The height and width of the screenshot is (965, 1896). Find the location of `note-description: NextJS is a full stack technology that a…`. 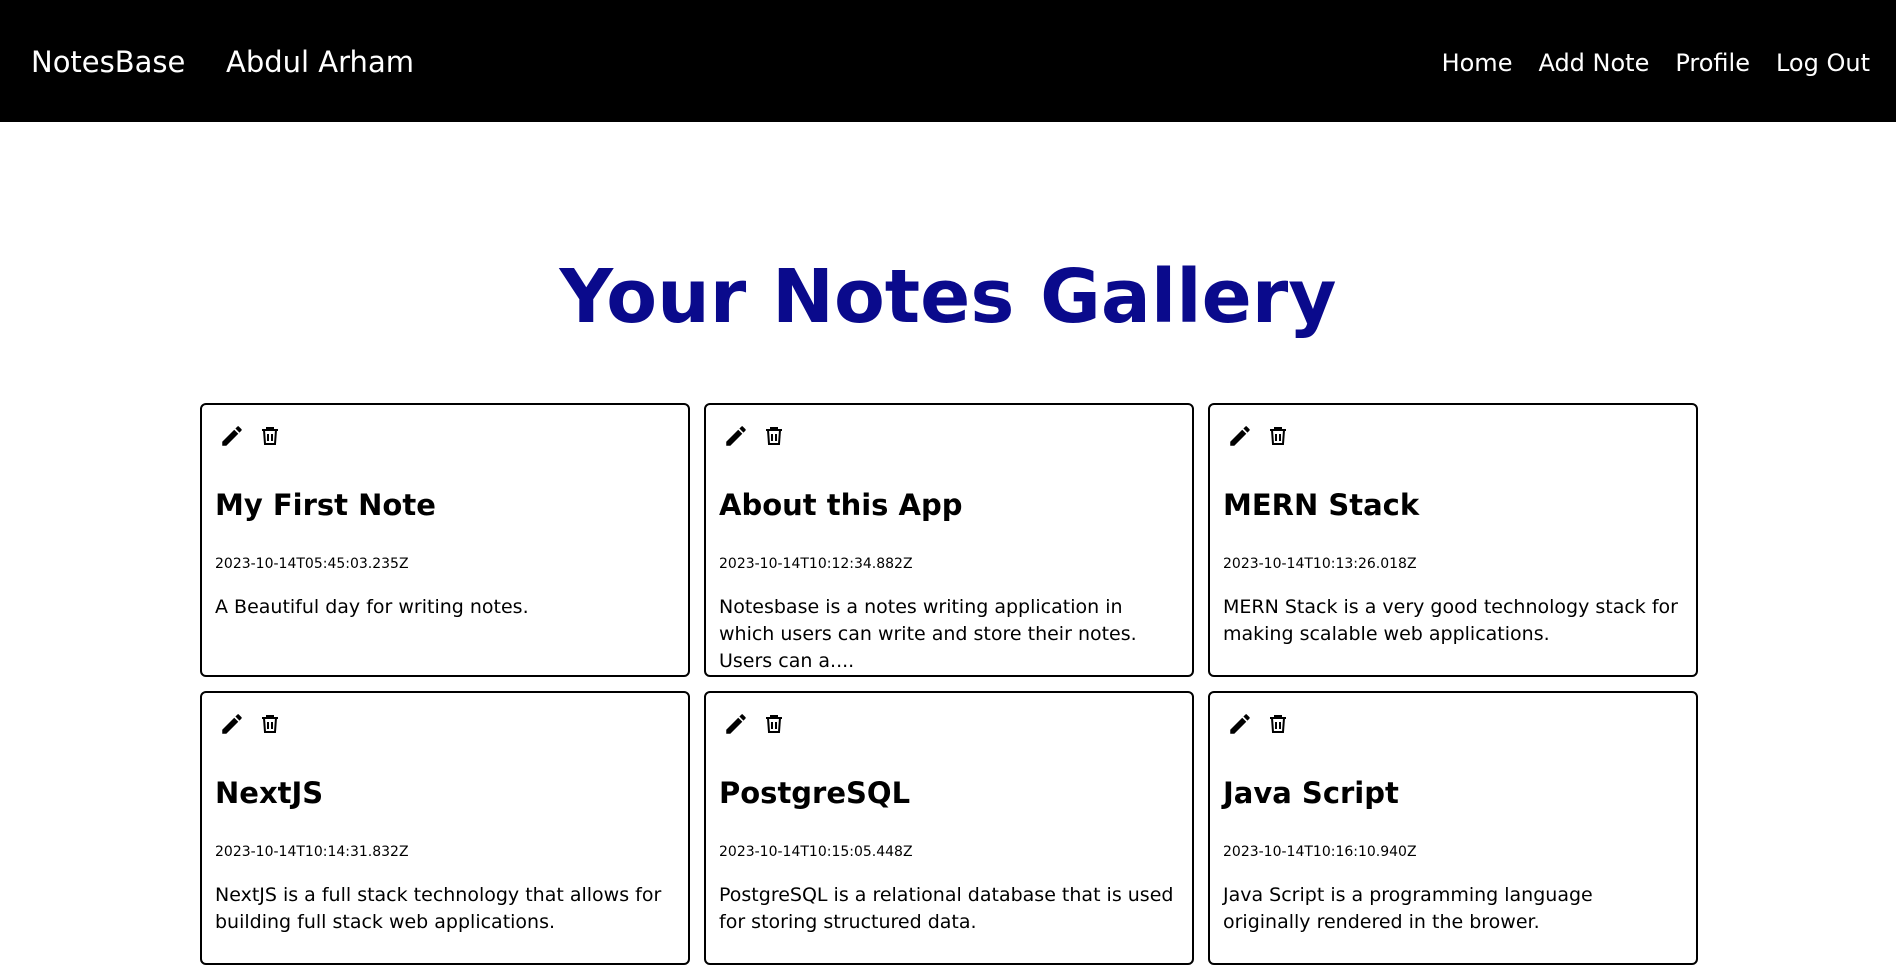

note-description: NextJS is a full stack technology that a… is located at coordinates (438, 908).